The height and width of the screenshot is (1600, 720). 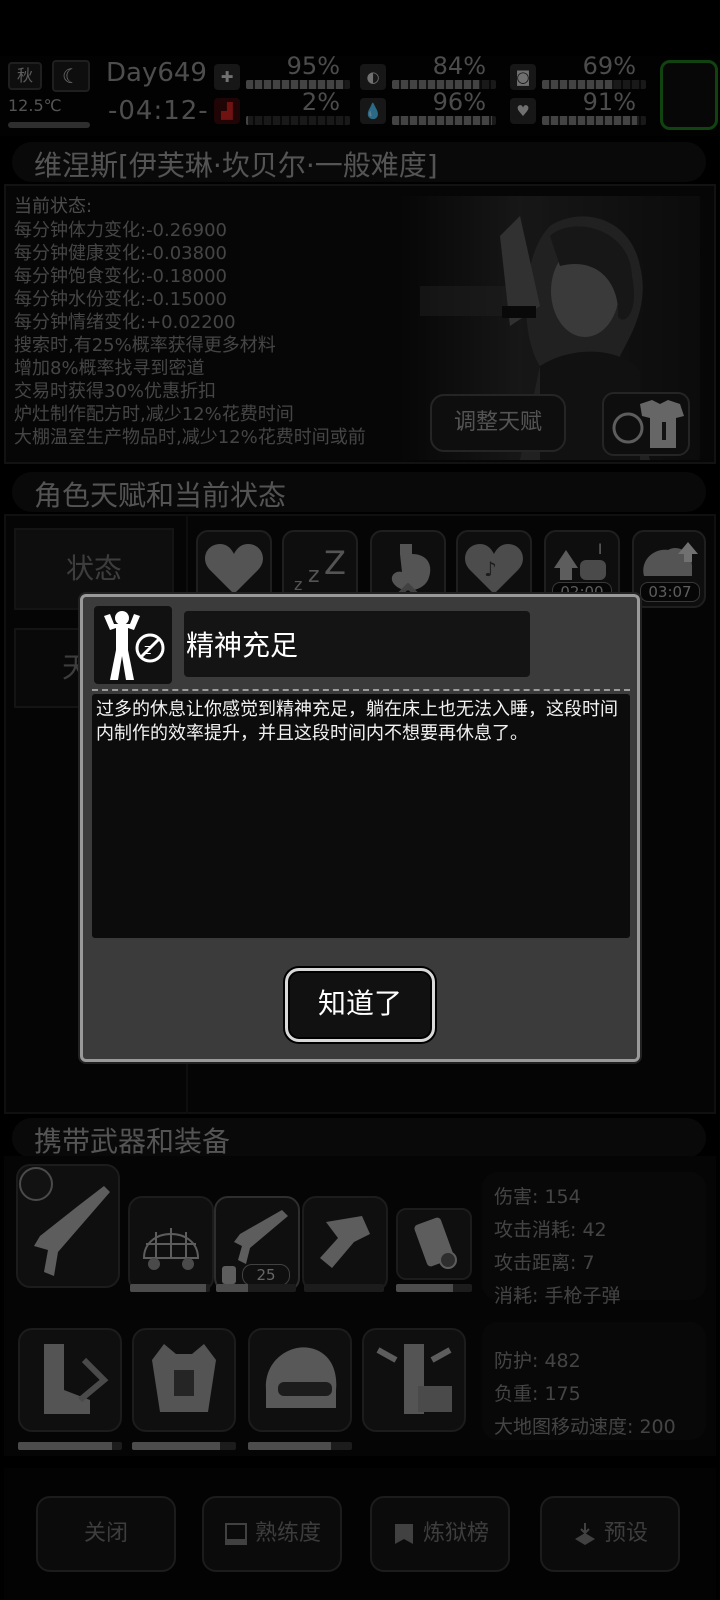 I want to click on dialog-icon-frame: z, so click(x=133, y=645).